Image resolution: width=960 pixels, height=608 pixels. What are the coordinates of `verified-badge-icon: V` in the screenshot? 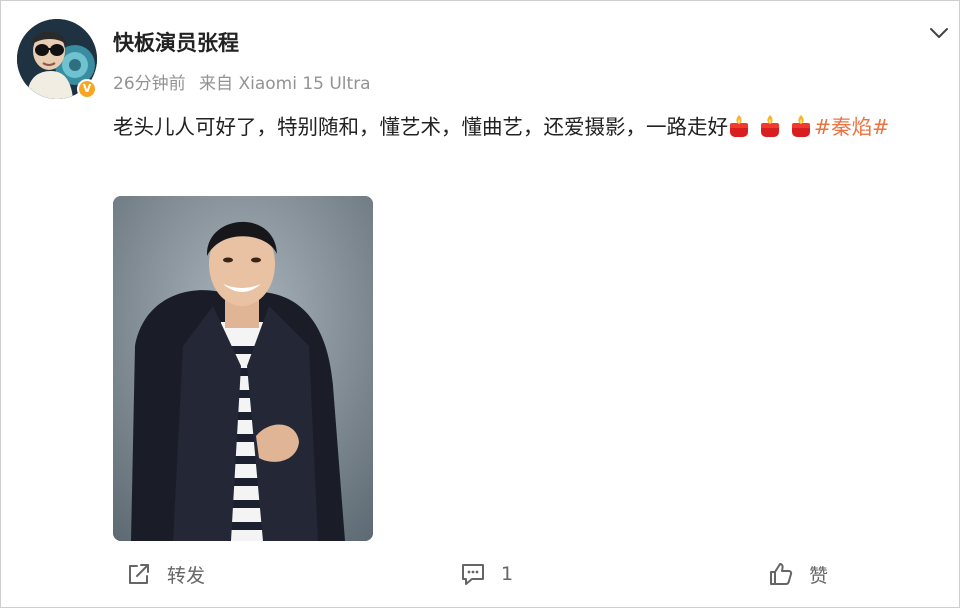 It's located at (87, 89).